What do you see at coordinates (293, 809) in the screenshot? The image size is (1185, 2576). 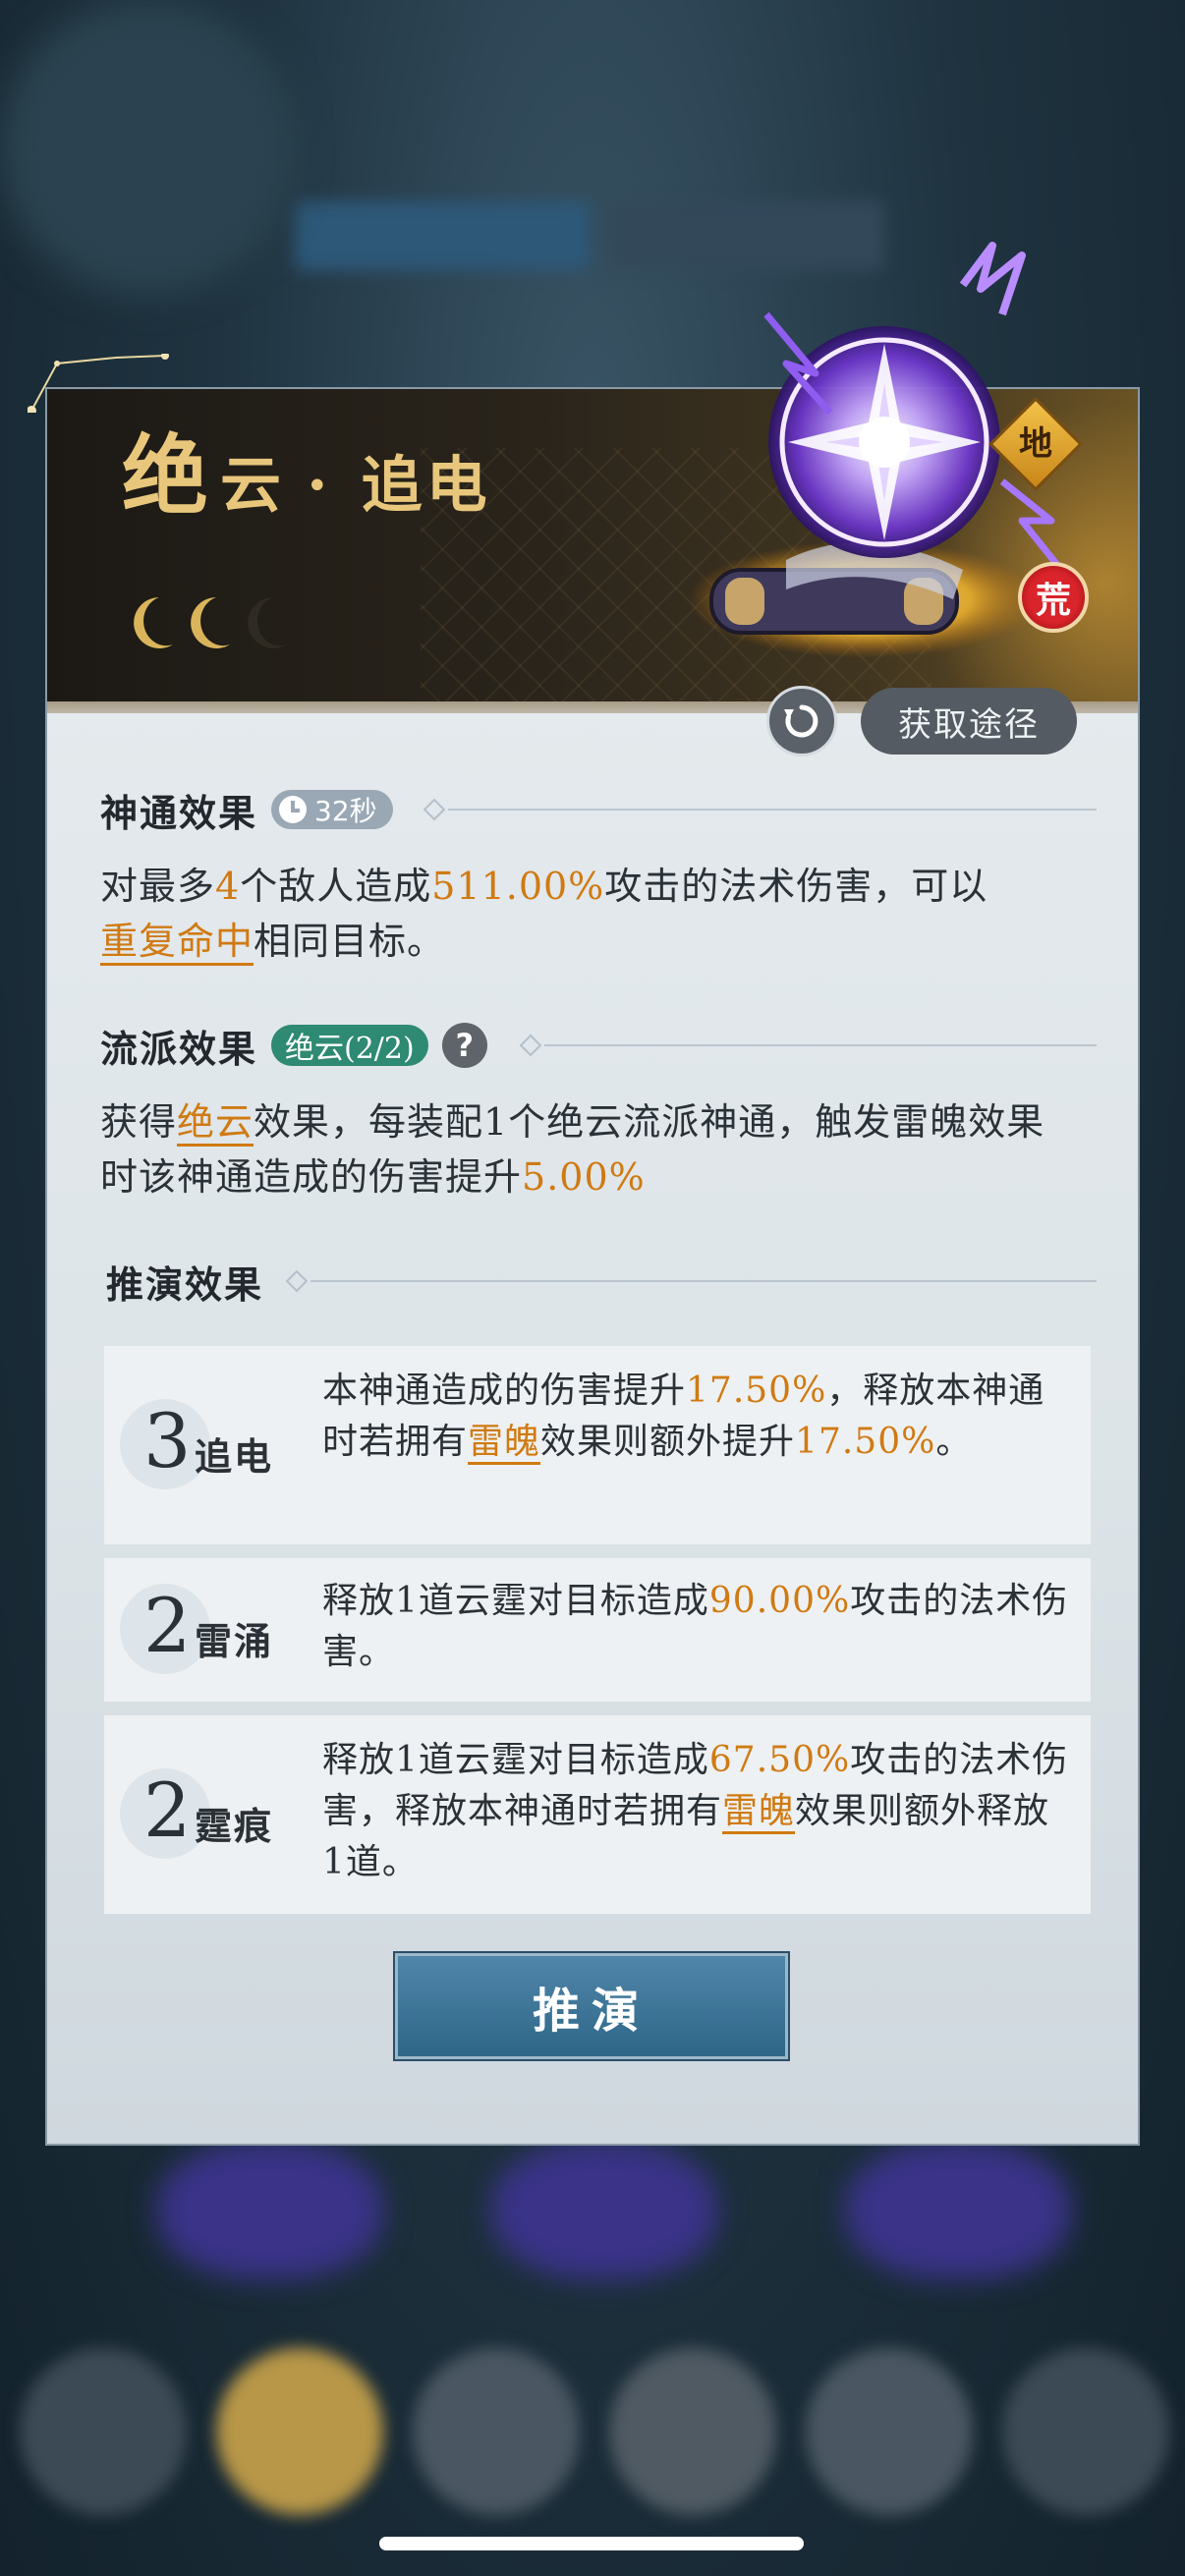 I see `clock-icon` at bounding box center [293, 809].